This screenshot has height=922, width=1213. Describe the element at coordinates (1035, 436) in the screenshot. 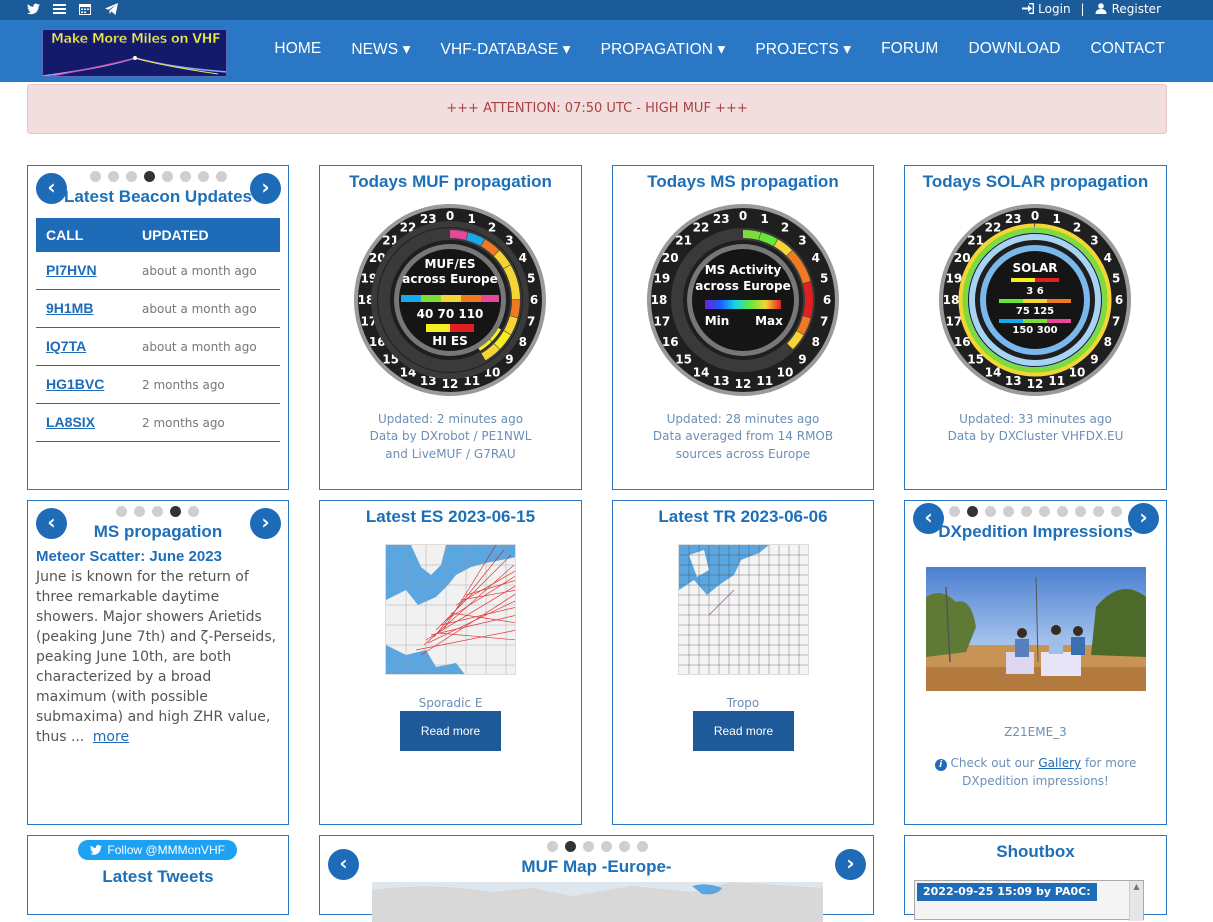

I see `solar-source: Data by DXCluster VHFDX.EU` at that location.